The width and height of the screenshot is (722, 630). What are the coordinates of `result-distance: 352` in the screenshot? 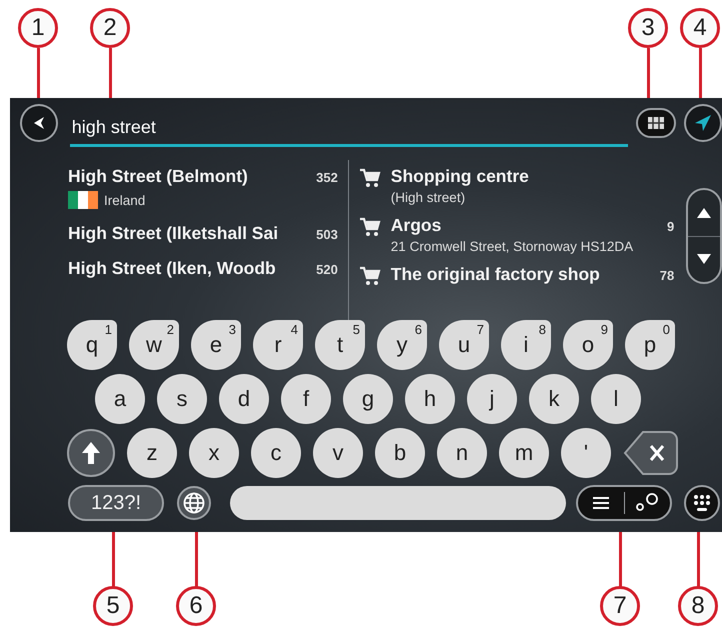 It's located at (327, 177).